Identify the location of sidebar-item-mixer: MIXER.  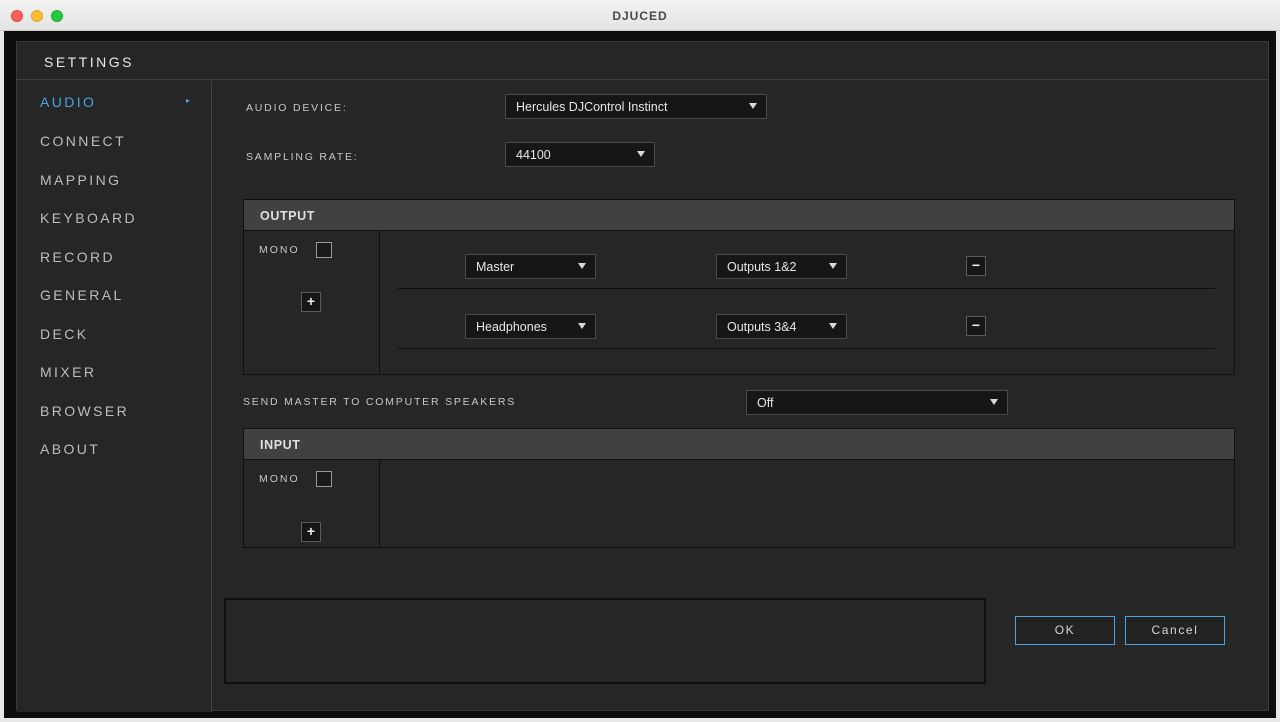
(115, 376).